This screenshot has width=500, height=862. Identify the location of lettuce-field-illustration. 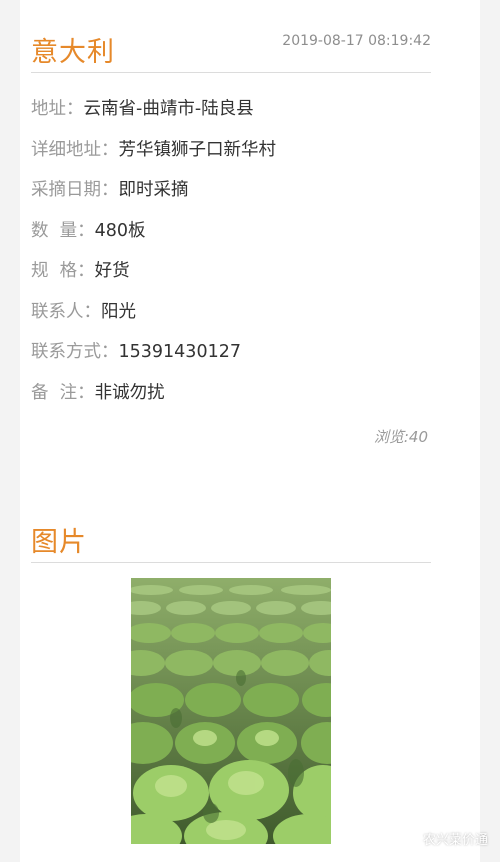
(231, 711).